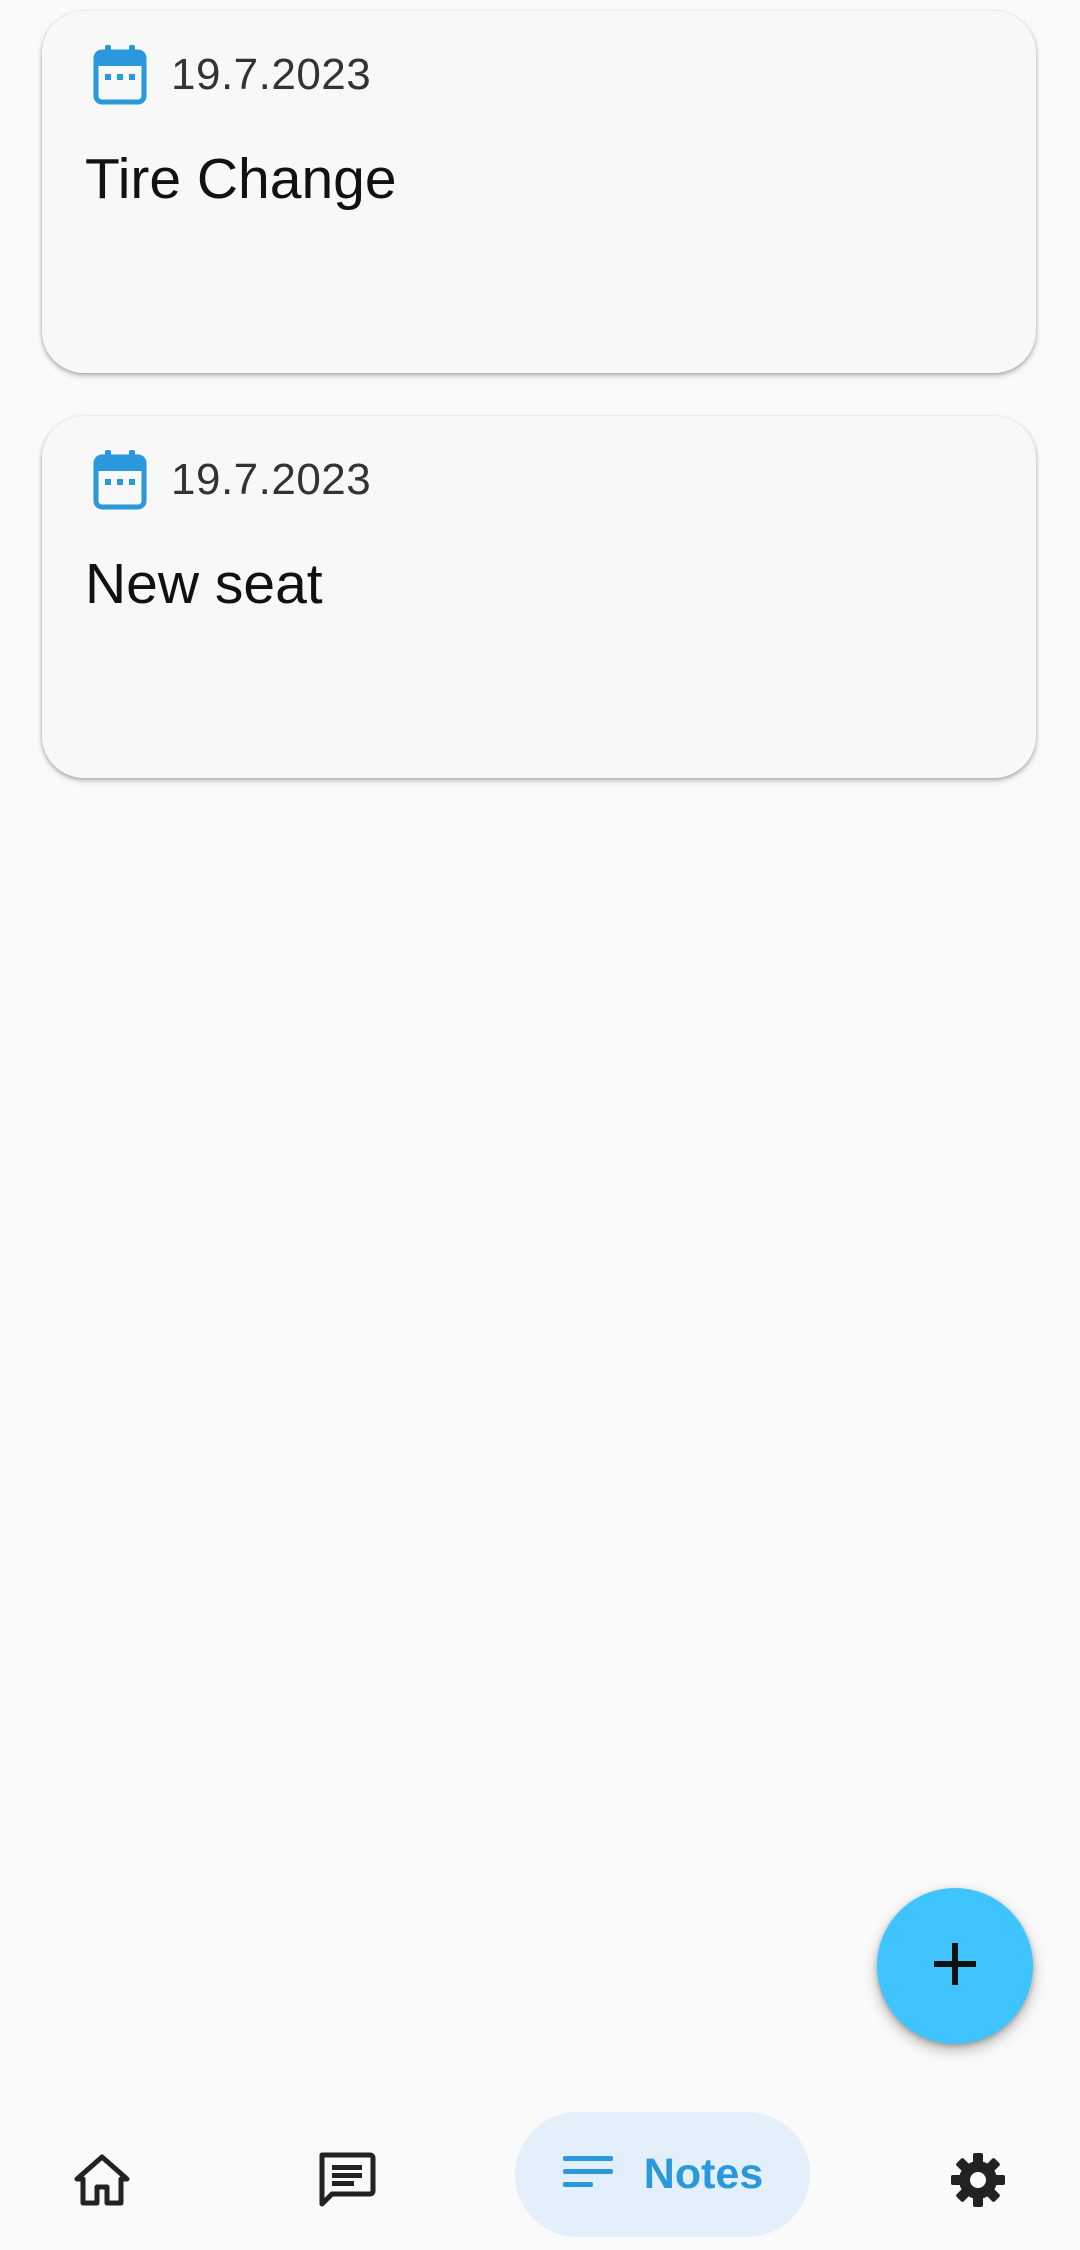  I want to click on add-note-button, so click(955, 1966).